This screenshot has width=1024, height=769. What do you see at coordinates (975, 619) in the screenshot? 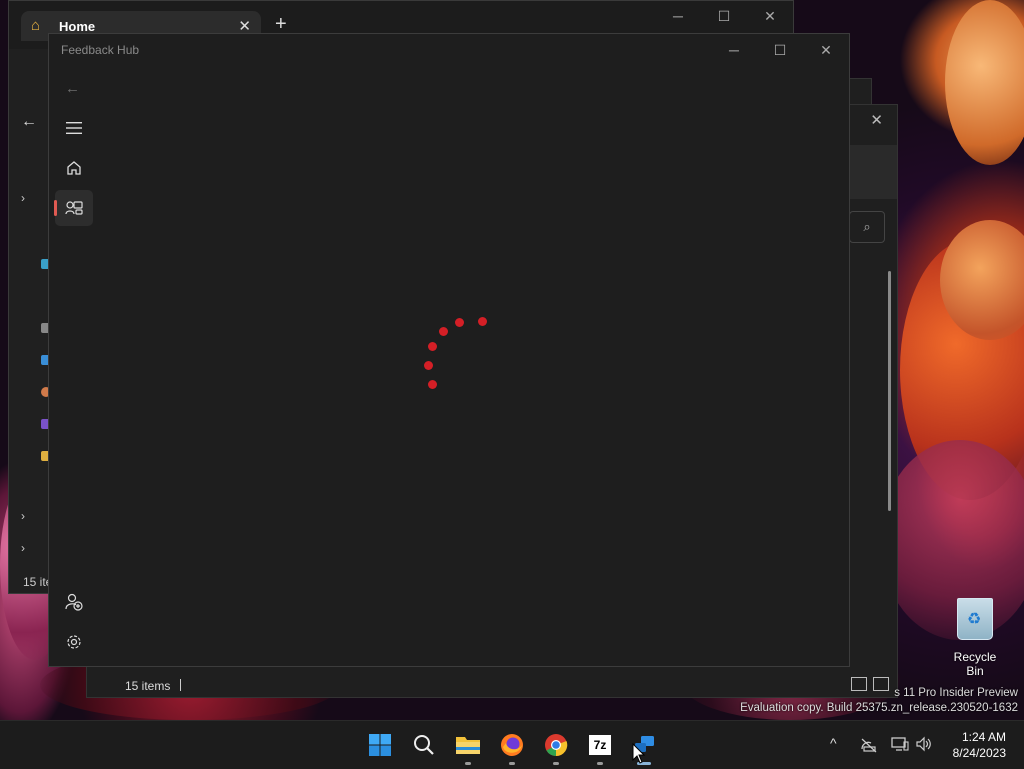
I see `recycle-bin-icon: ♻` at bounding box center [975, 619].